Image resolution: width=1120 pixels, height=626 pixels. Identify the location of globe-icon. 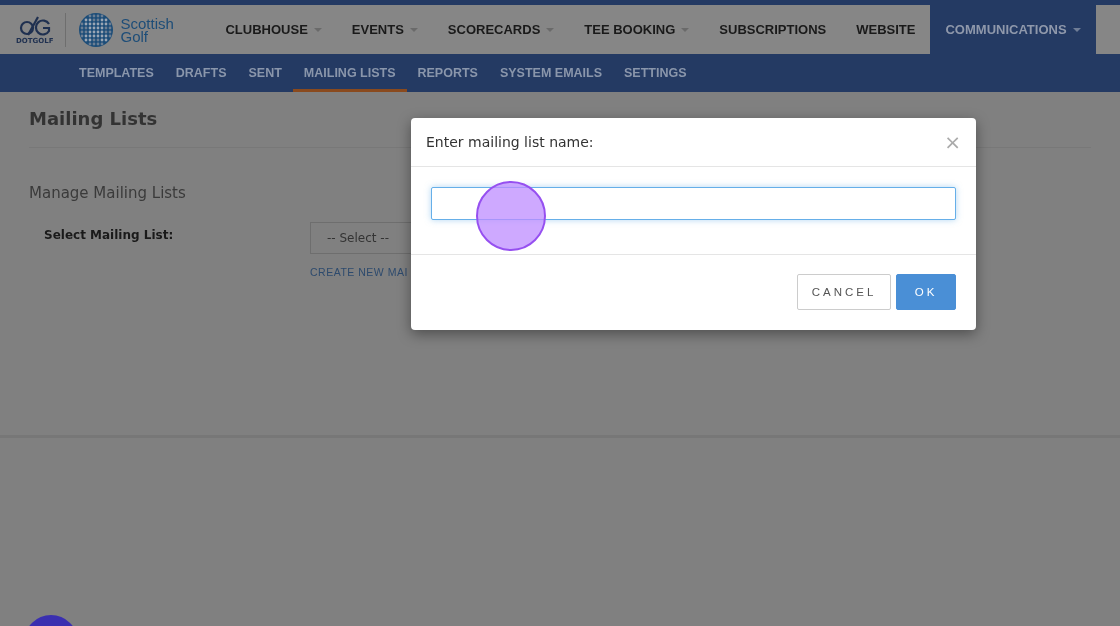
(96, 29).